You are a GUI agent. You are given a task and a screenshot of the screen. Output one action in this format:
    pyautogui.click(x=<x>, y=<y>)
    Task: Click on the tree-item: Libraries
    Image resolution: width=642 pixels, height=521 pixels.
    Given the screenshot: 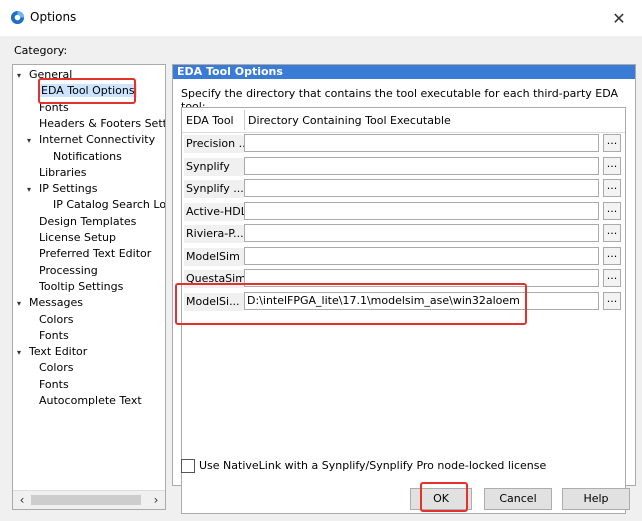 What is the action you would take?
    pyautogui.click(x=63, y=172)
    